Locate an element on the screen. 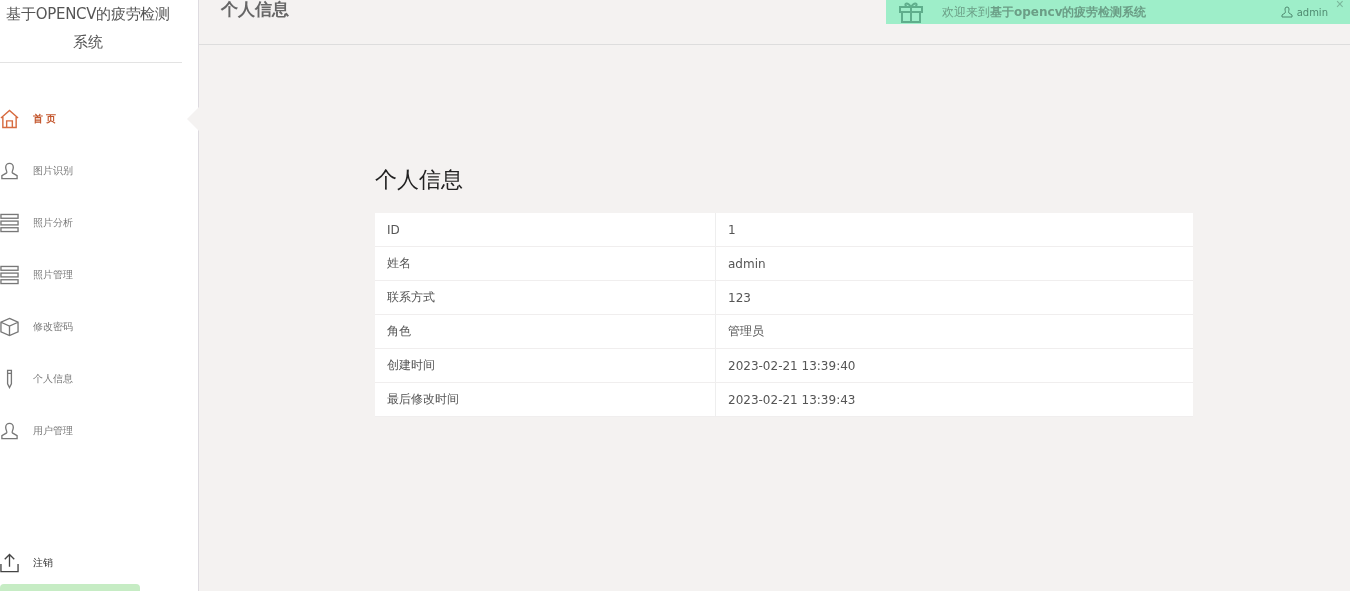 The width and height of the screenshot is (1350, 591). field-value: 管理员 is located at coordinates (954, 331).